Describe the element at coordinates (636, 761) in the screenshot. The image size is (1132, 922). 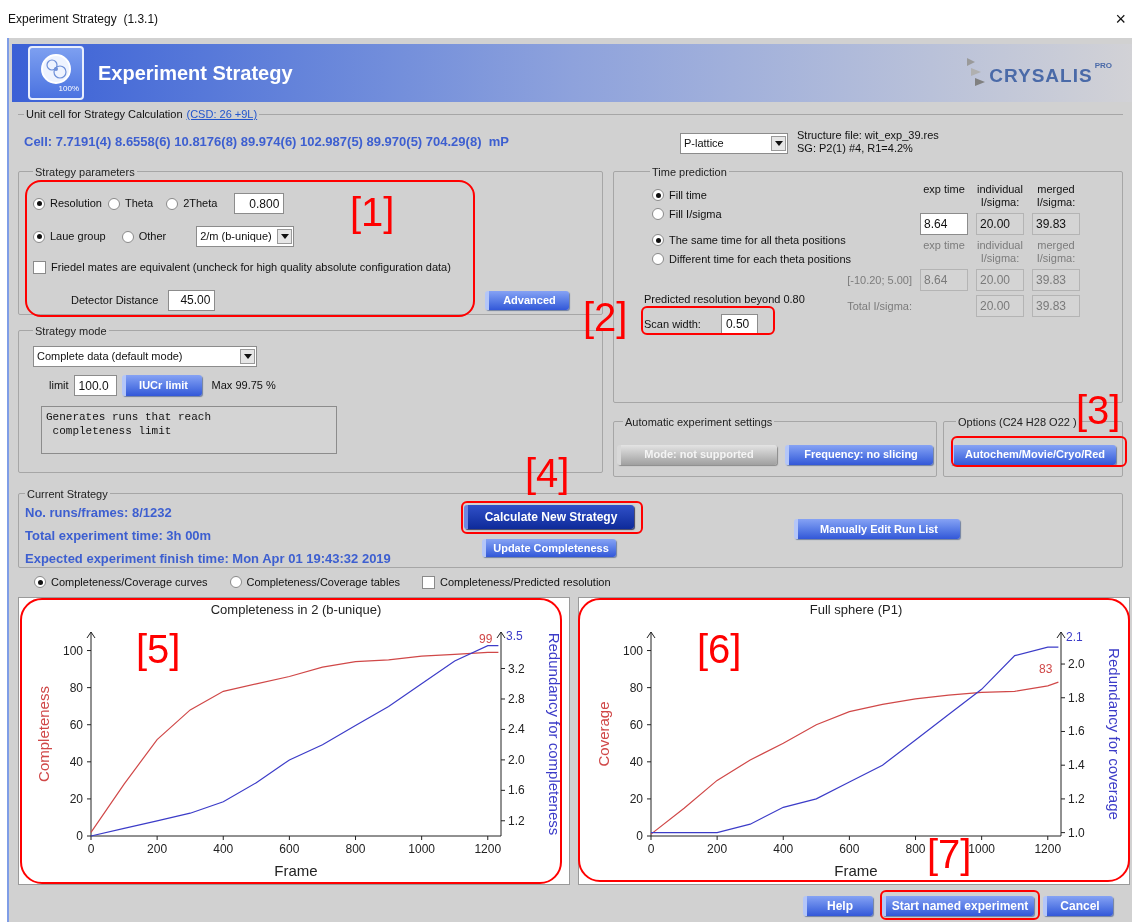
I see `tick-label: 40` at that location.